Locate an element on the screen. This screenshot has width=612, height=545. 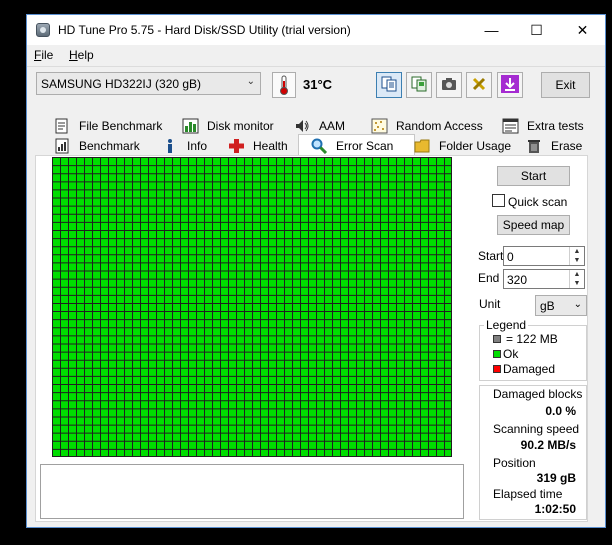
drive-select: SAMSUNG HD322IJ (320 gB) ⌄ is located at coordinates (148, 83).